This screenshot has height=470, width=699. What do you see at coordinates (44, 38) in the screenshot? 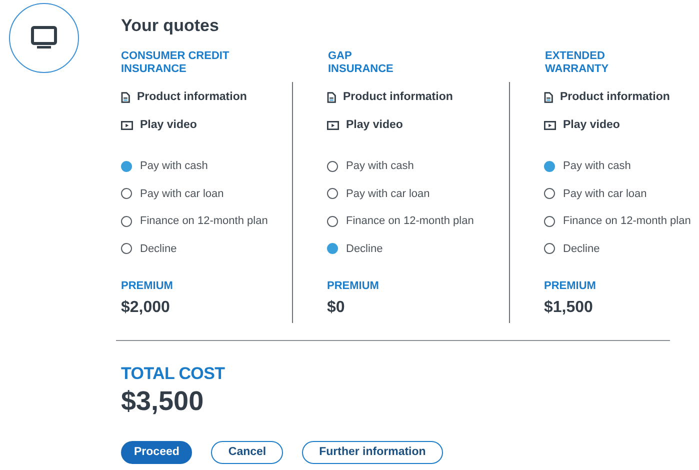
I see `tv-icon` at bounding box center [44, 38].